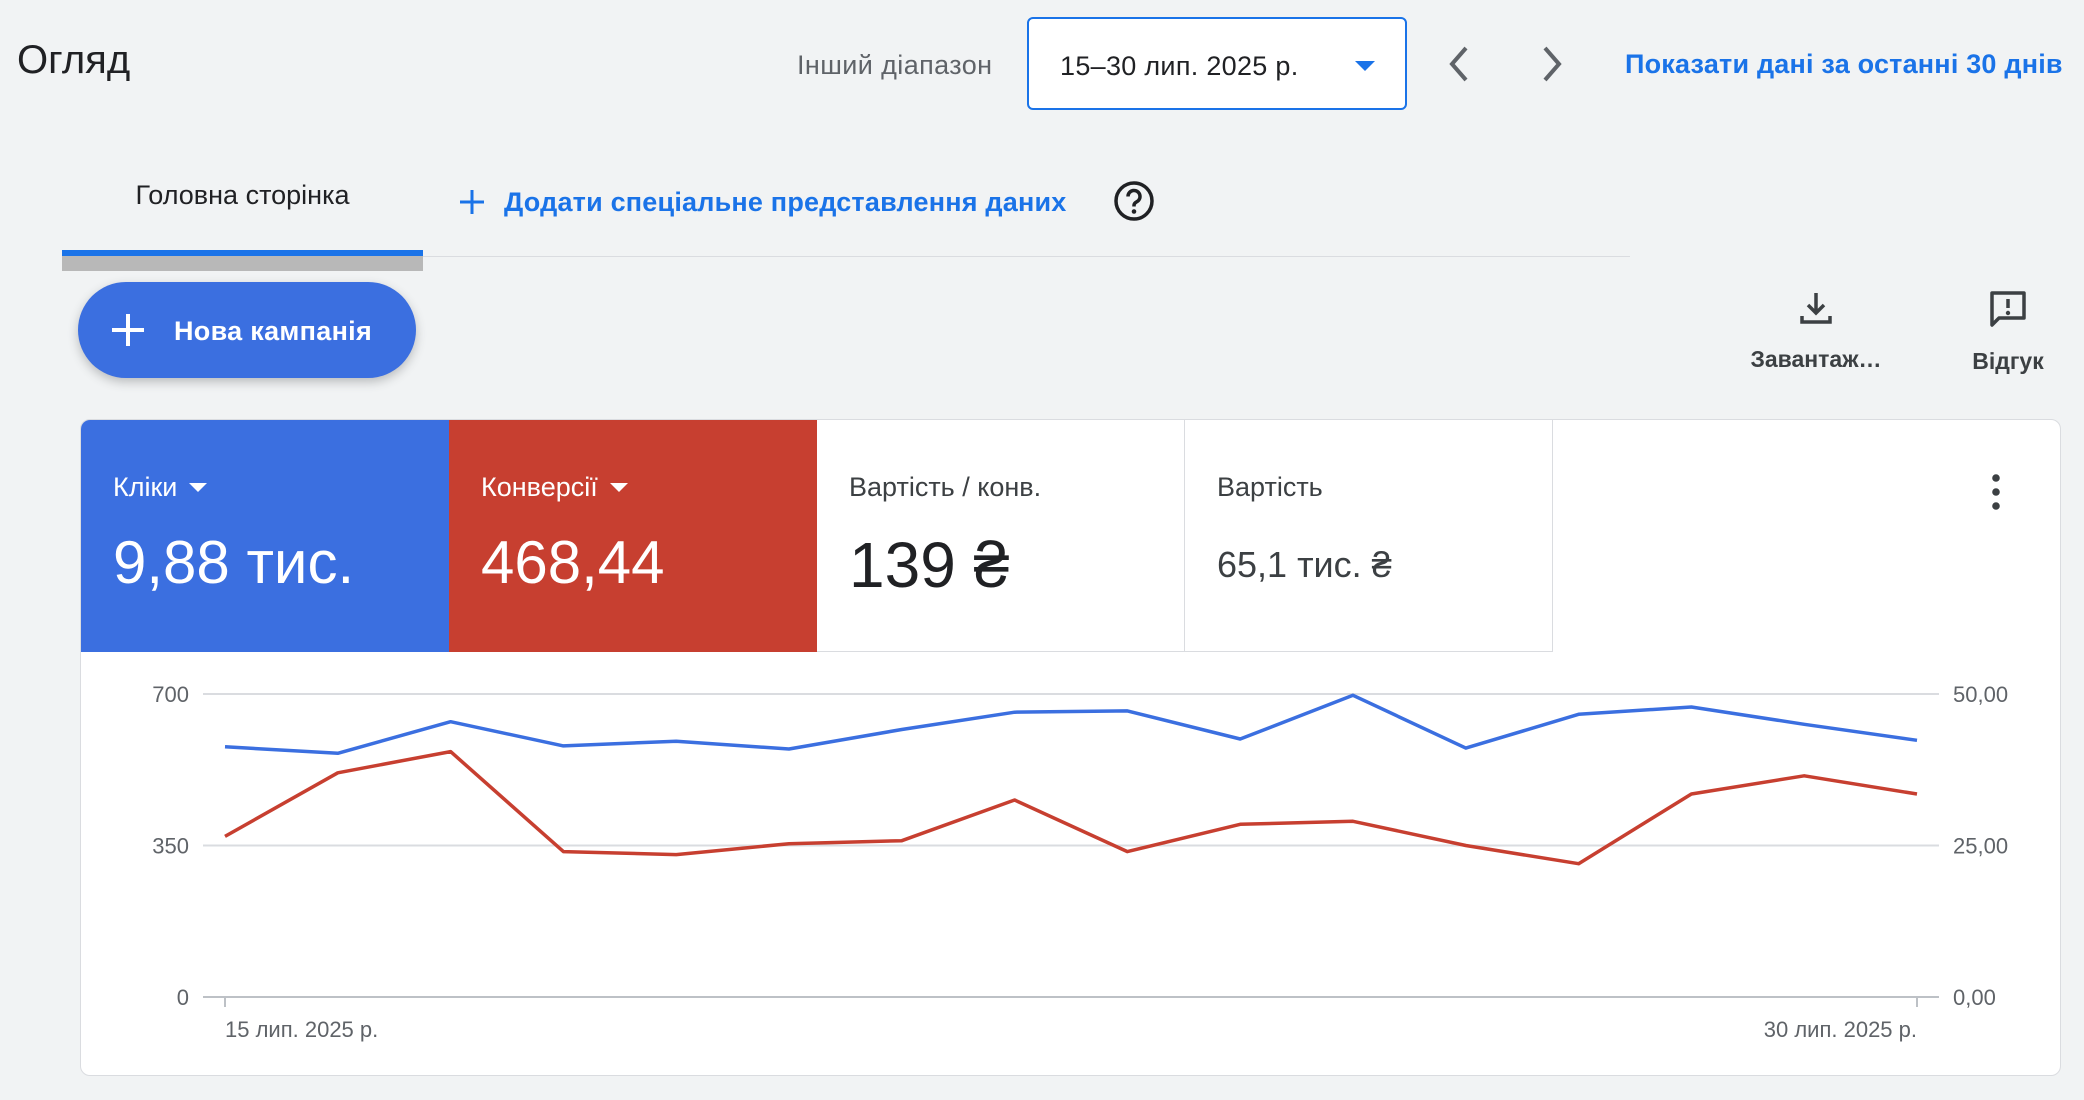 Image resolution: width=2084 pixels, height=1100 pixels. What do you see at coordinates (1844, 64) in the screenshot?
I see `last-30-days-link: Показати дані за останні 30 днів` at bounding box center [1844, 64].